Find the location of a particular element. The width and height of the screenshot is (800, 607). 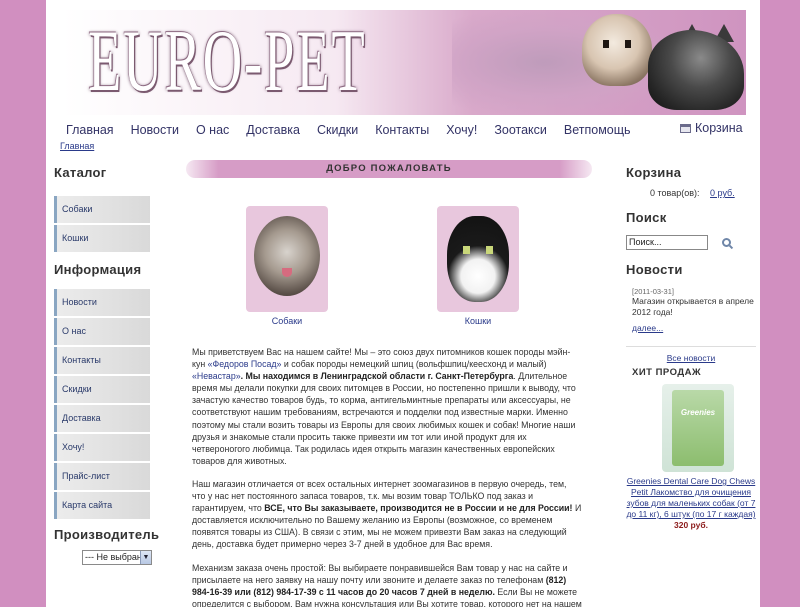

info-item-news: Новости is located at coordinates (102, 302).